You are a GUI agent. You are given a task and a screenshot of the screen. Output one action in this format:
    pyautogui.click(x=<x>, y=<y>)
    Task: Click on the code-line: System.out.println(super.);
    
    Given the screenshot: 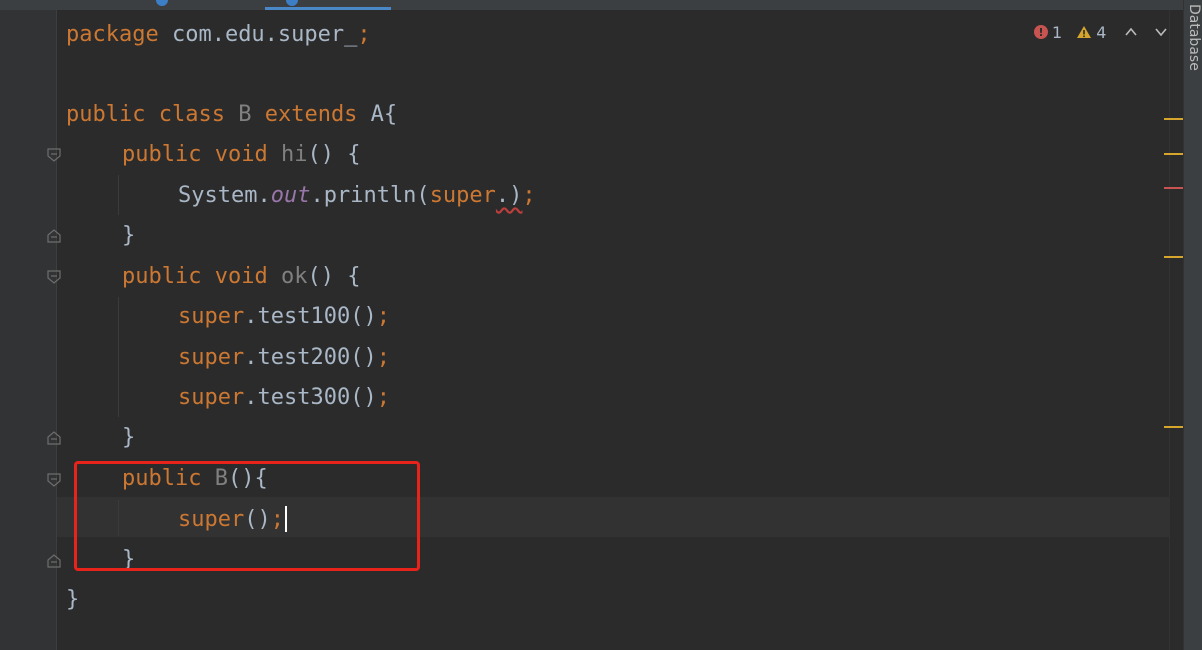 What is the action you would take?
    pyautogui.click(x=357, y=196)
    